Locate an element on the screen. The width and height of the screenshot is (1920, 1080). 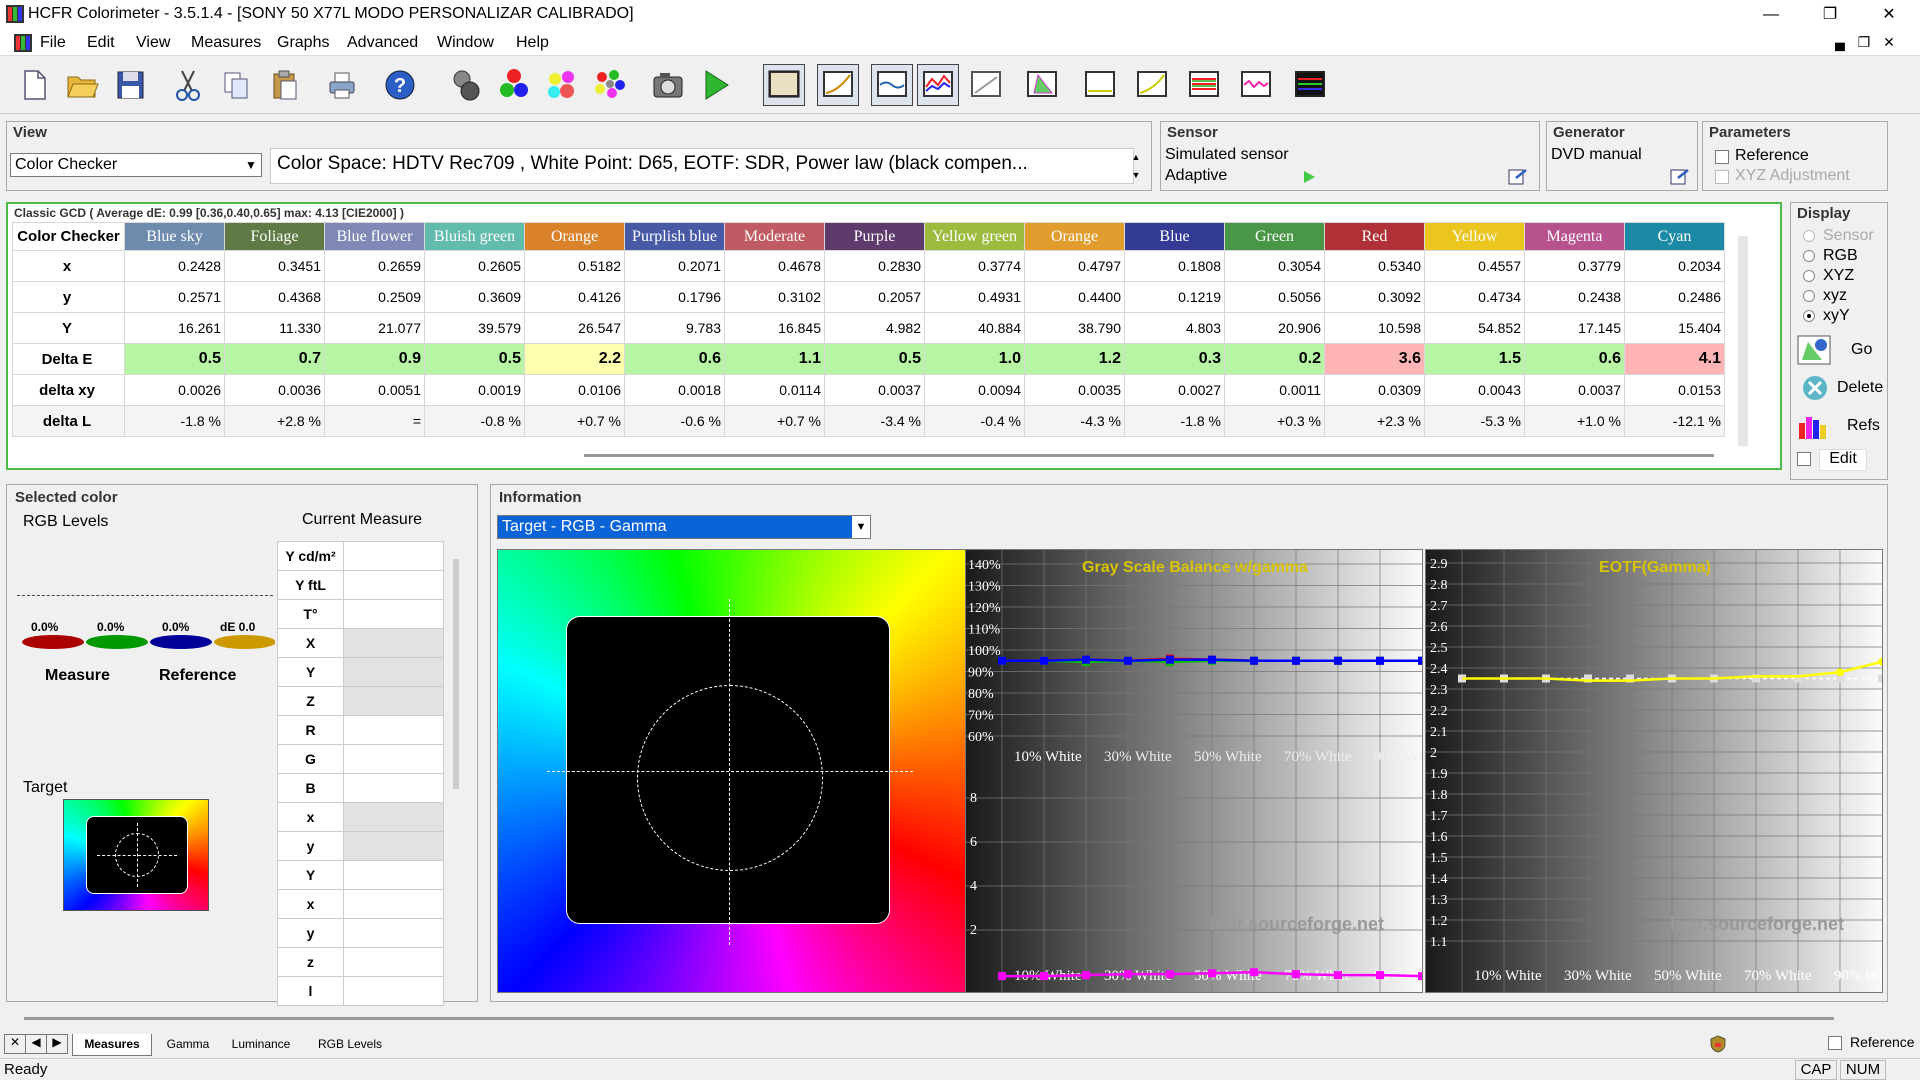
table-cell: 15.404 is located at coordinates (1674, 328).